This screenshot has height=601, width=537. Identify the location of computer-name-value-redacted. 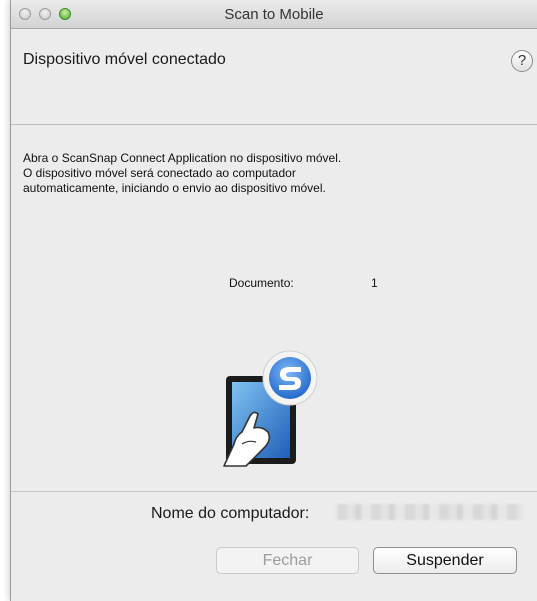
(430, 512).